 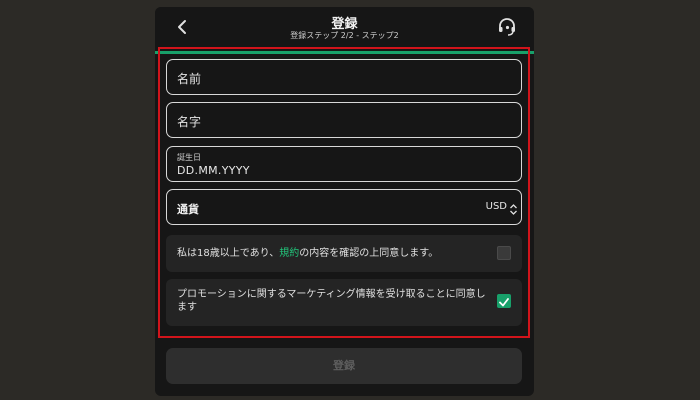 I want to click on currency-value: USD, so click(x=496, y=206).